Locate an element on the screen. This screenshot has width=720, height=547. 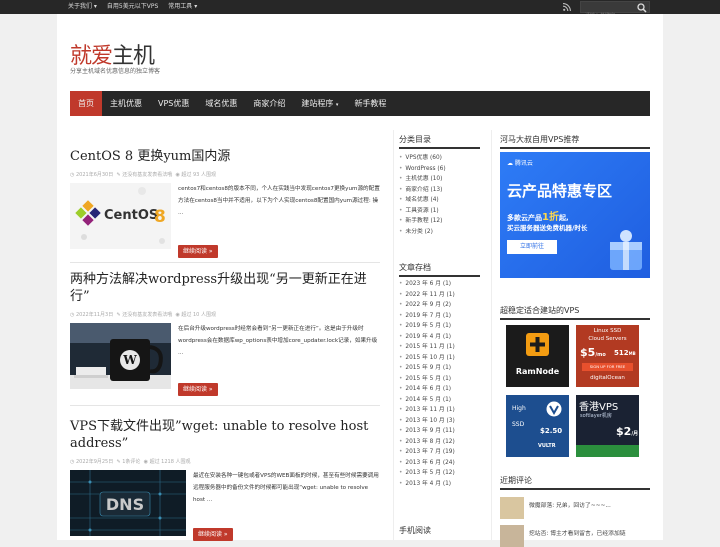
archive-item: 2014 年 5 月 (1) is located at coordinates (427, 400).